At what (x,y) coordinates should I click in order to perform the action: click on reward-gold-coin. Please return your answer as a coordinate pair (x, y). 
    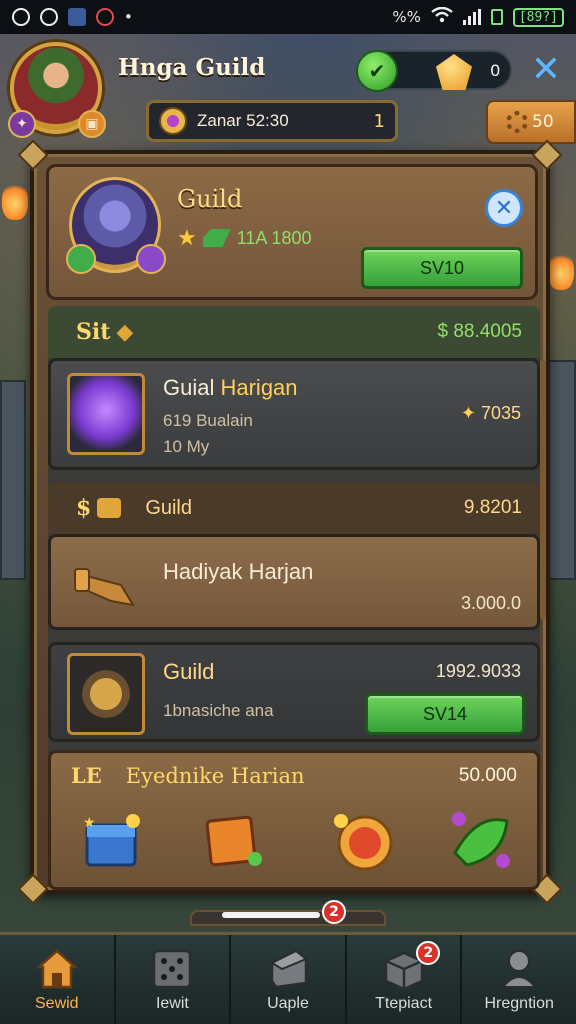
    Looking at the image, I should click on (364, 840).